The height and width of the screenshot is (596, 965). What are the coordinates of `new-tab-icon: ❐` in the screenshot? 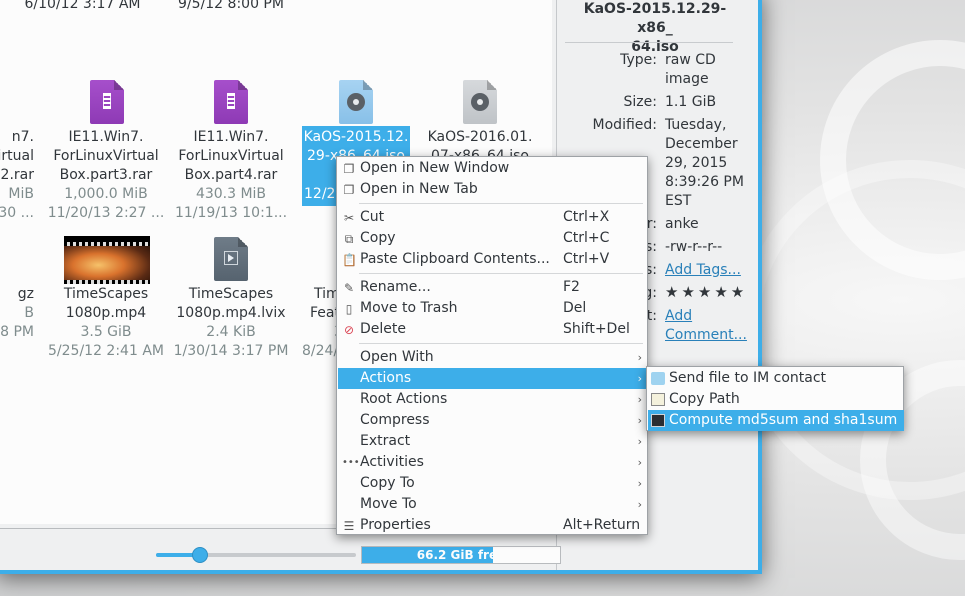 It's located at (349, 190).